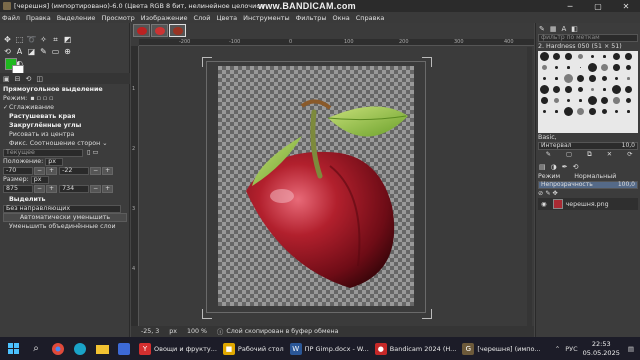  What do you see at coordinates (311, 18) in the screenshot?
I see `menu-filters: Фильтры` at bounding box center [311, 18].